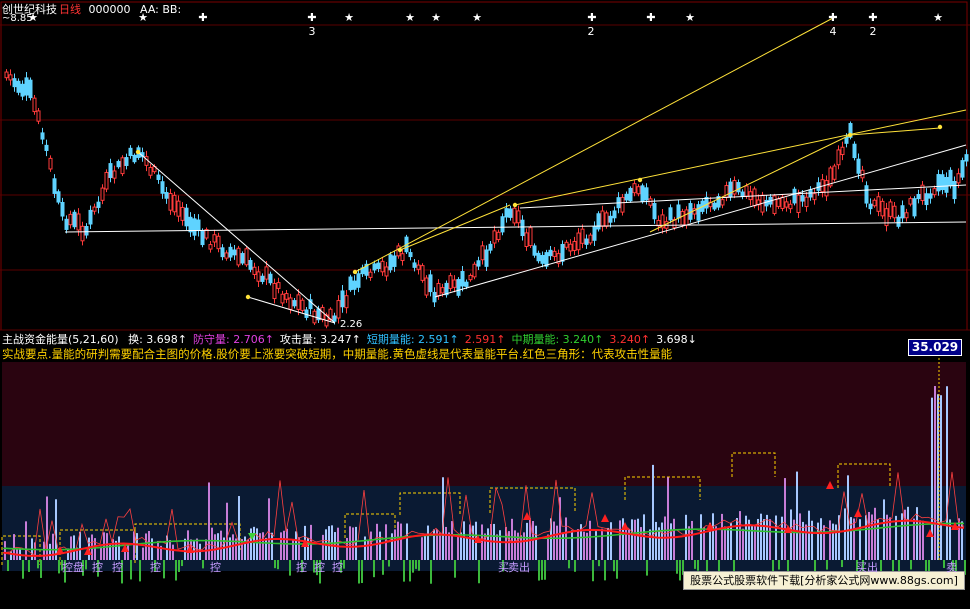  What do you see at coordinates (157, 339) in the screenshot?
I see `indicator-value-0: 换: 3.698↑` at bounding box center [157, 339].